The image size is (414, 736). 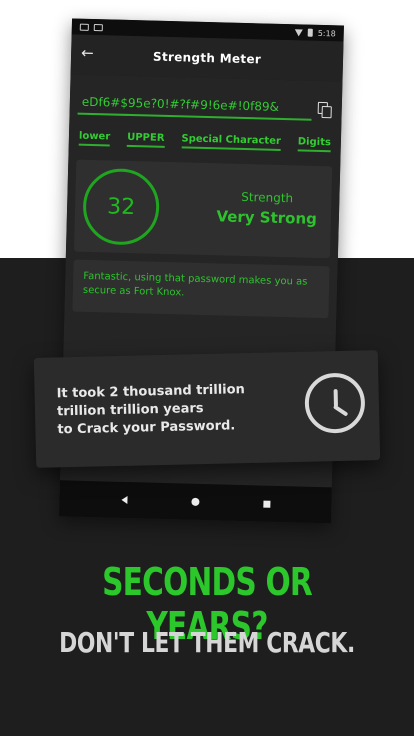 What do you see at coordinates (310, 32) in the screenshot?
I see `battery-icon` at bounding box center [310, 32].